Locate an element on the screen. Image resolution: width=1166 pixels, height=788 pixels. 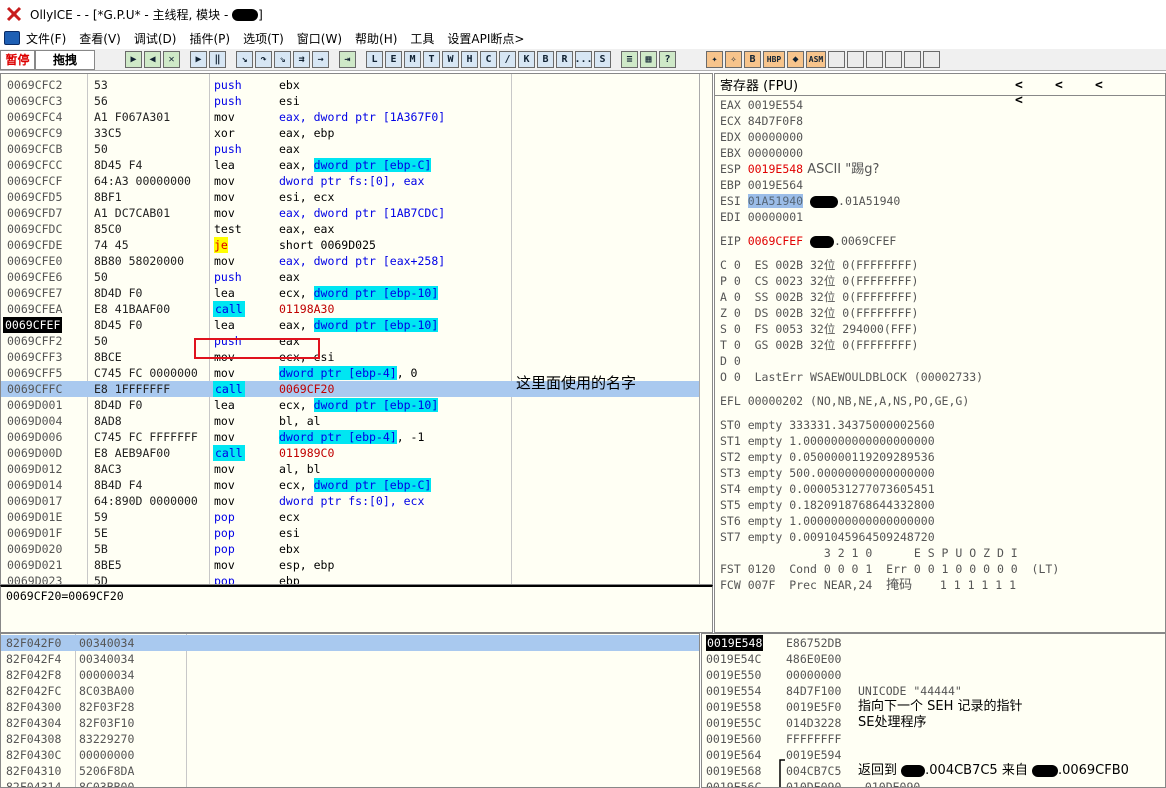
menu-tools: 工具 is located at coordinates (422, 38).